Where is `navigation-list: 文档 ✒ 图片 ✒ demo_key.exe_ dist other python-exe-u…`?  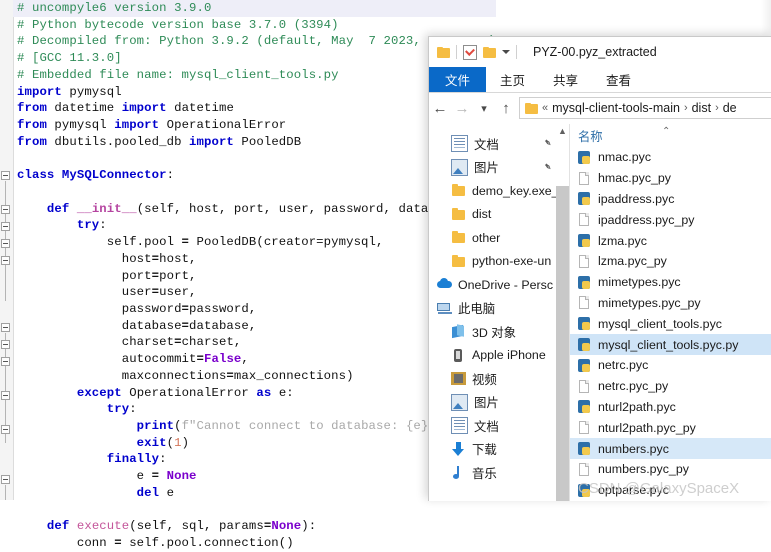
navigation-list: 文档 ✒ 图片 ✒ demo_key.exe_ dist other python-exe-u… is located at coordinates (499, 308).